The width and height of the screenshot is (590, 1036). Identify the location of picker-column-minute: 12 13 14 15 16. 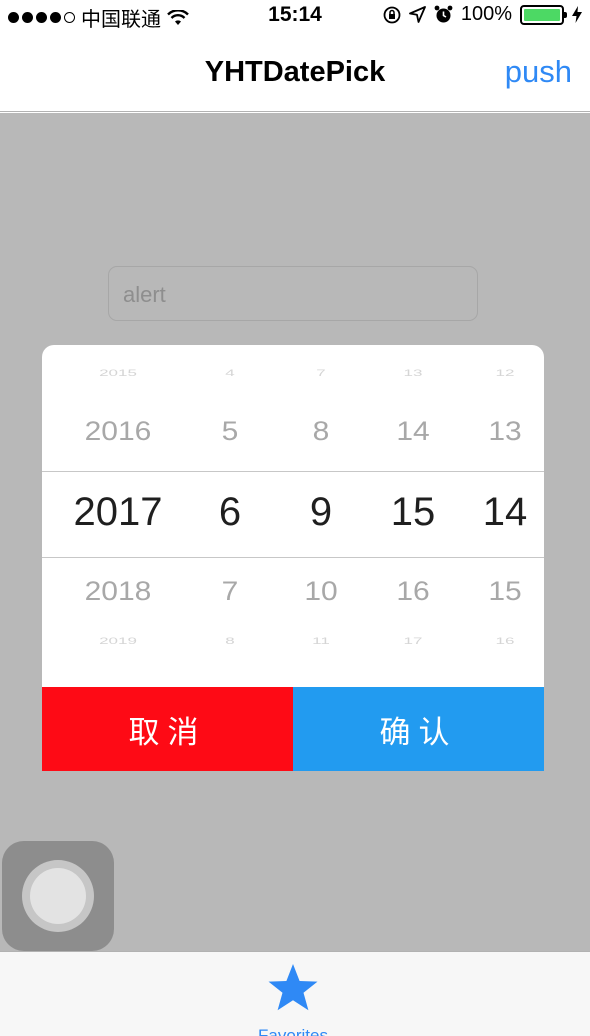
(505, 516).